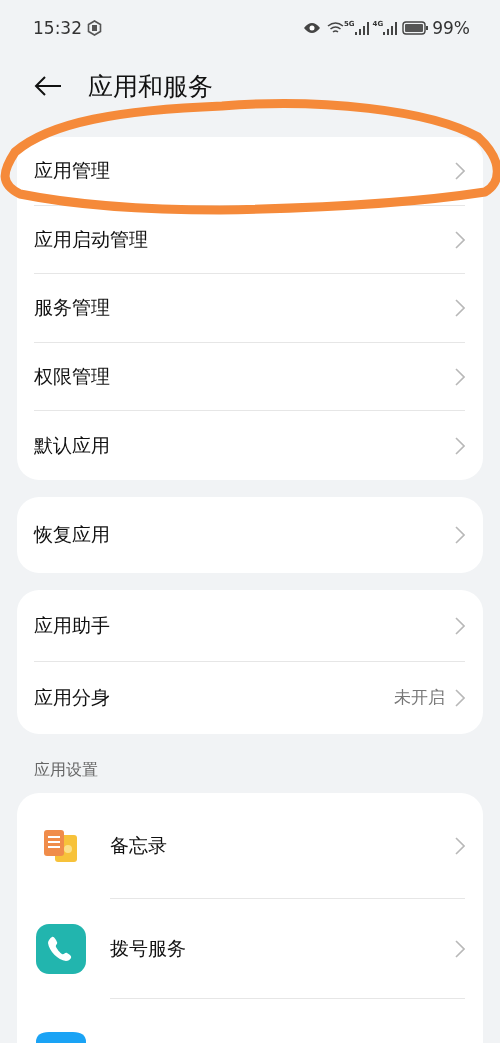 The height and width of the screenshot is (1043, 500). Describe the element at coordinates (250, 240) in the screenshot. I see `settings-item: 应用启动管理` at that location.